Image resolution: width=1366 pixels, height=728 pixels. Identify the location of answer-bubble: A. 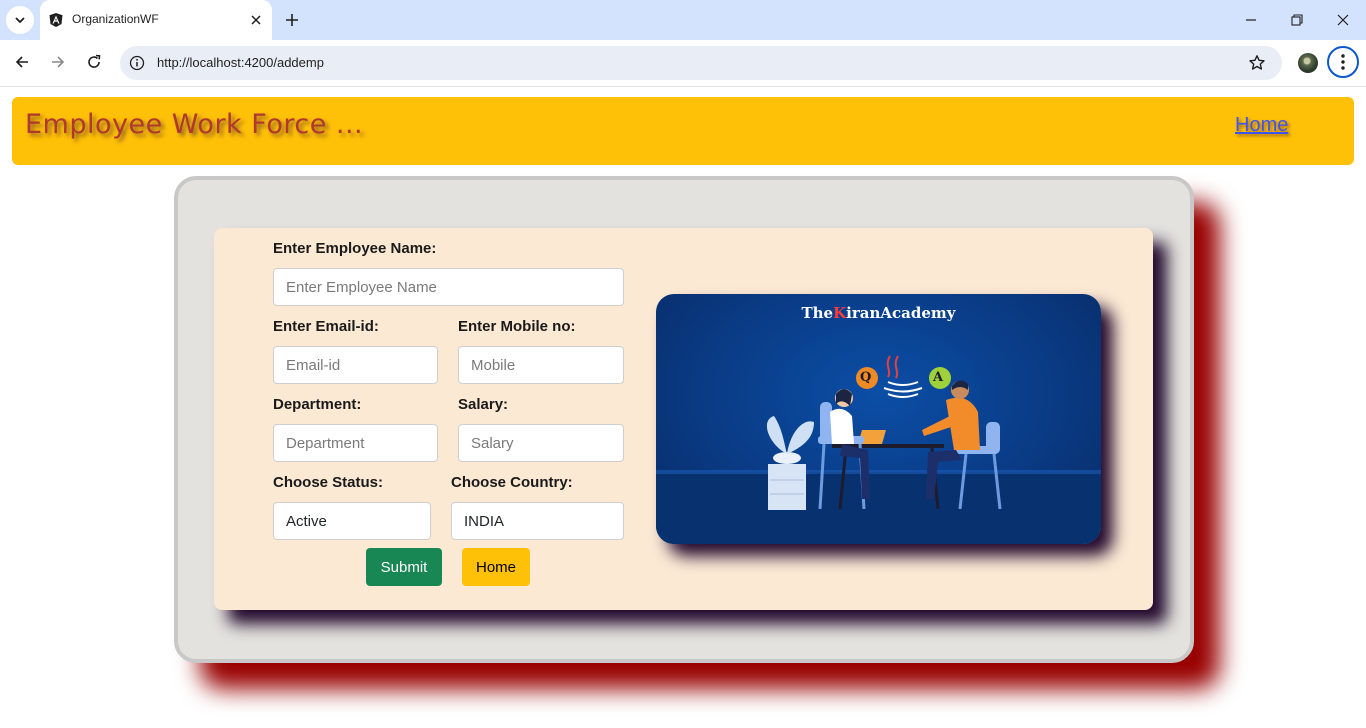
(938, 377).